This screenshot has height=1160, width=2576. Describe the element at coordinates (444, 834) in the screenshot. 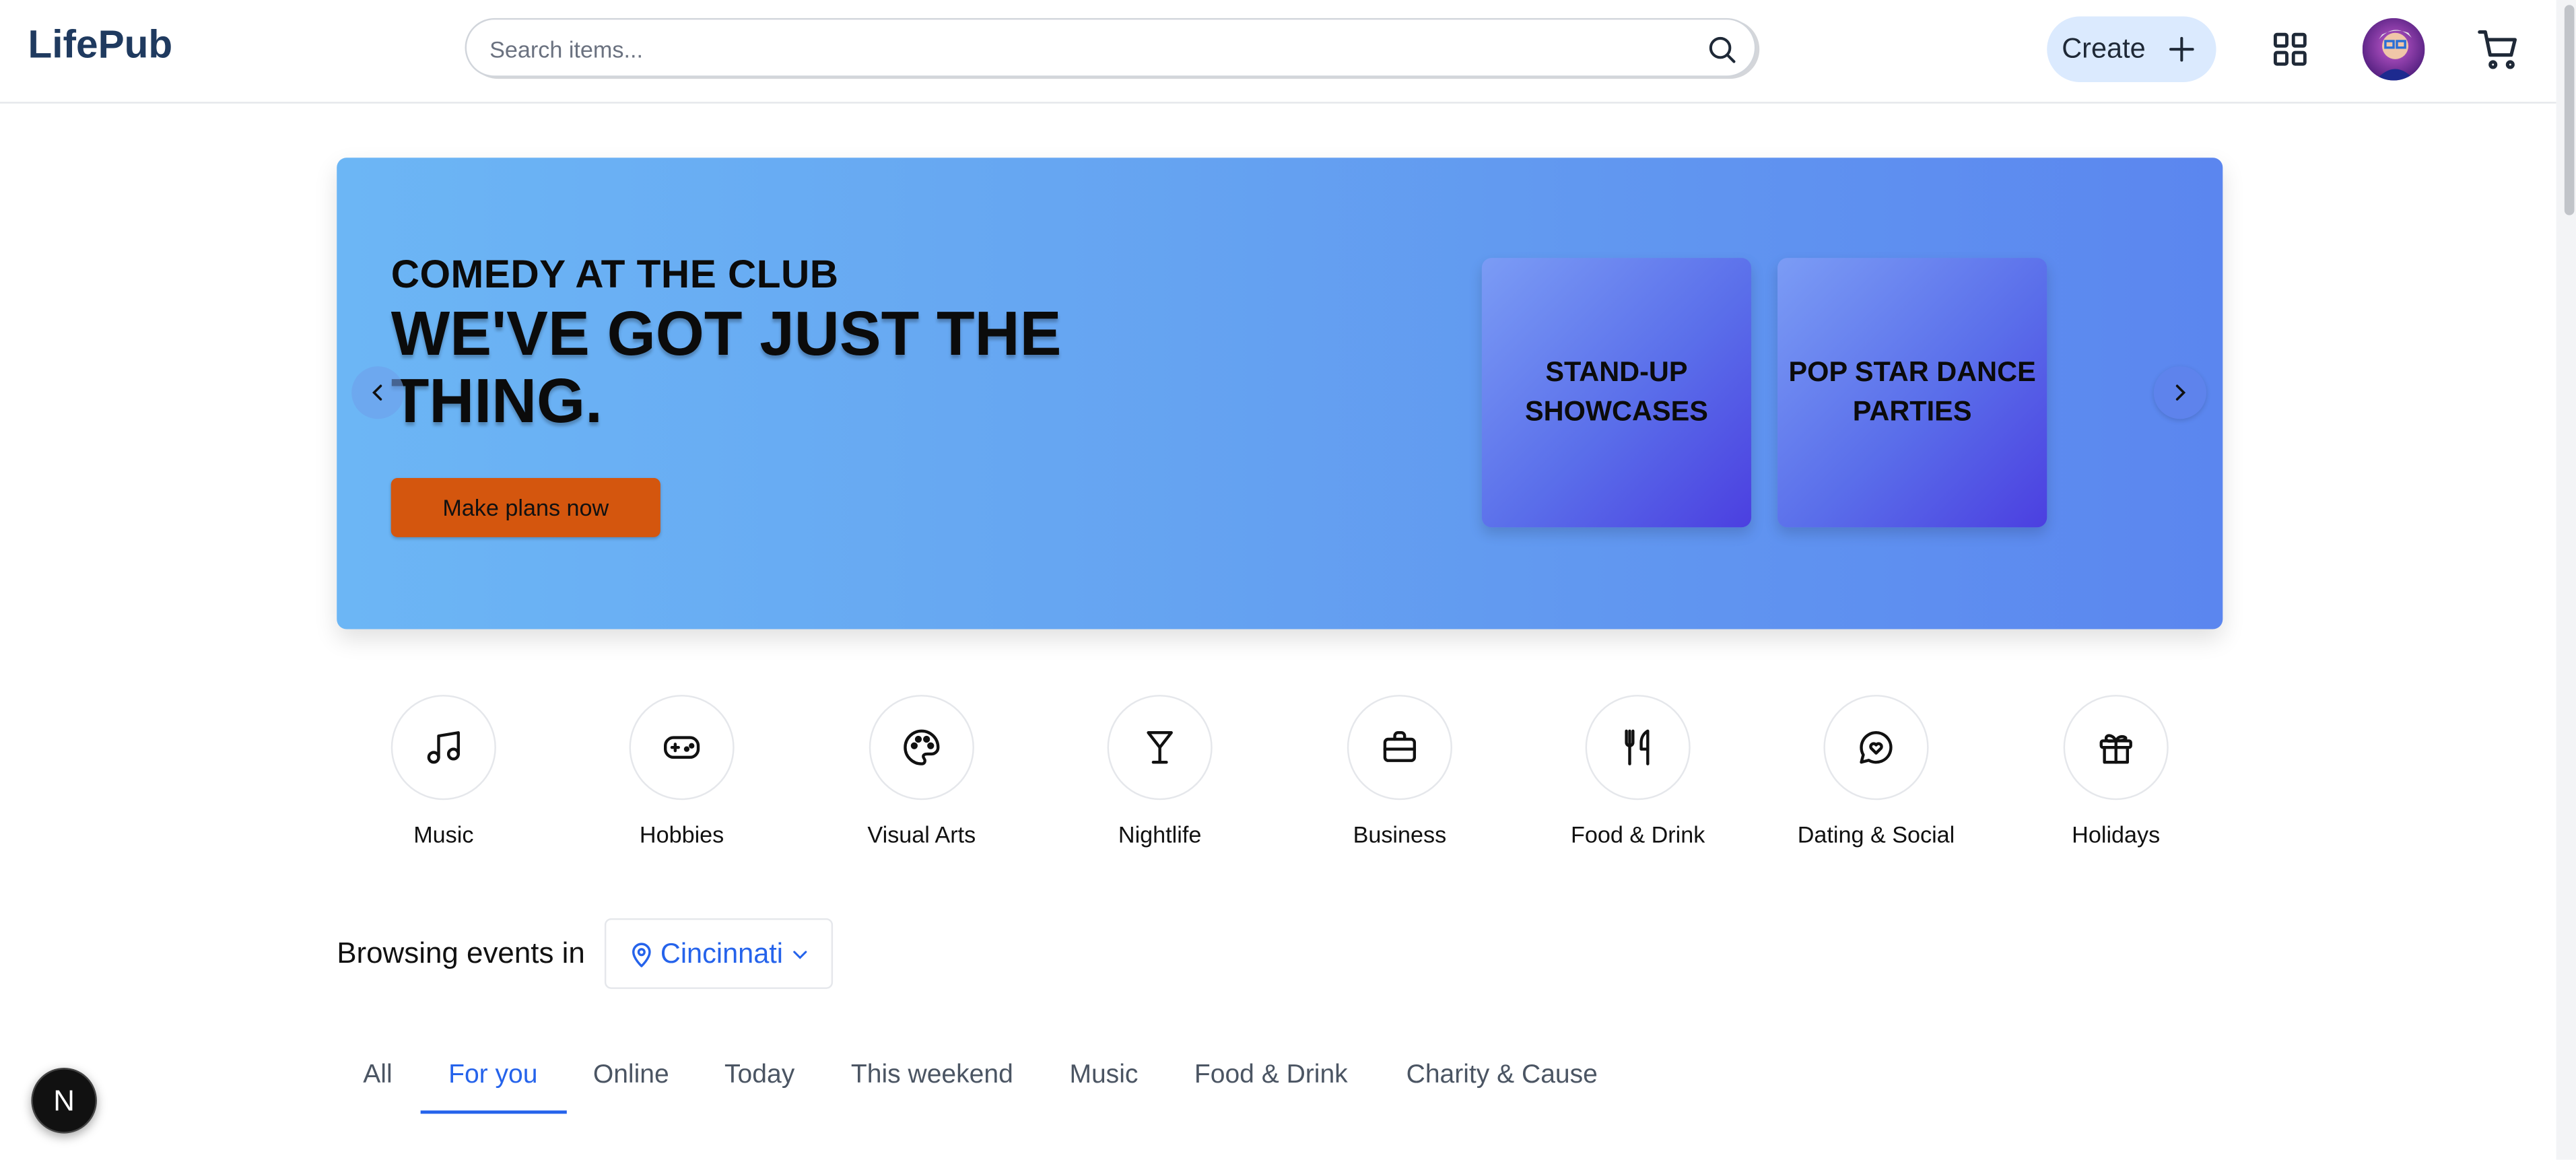

I see `category-label: Music` at that location.